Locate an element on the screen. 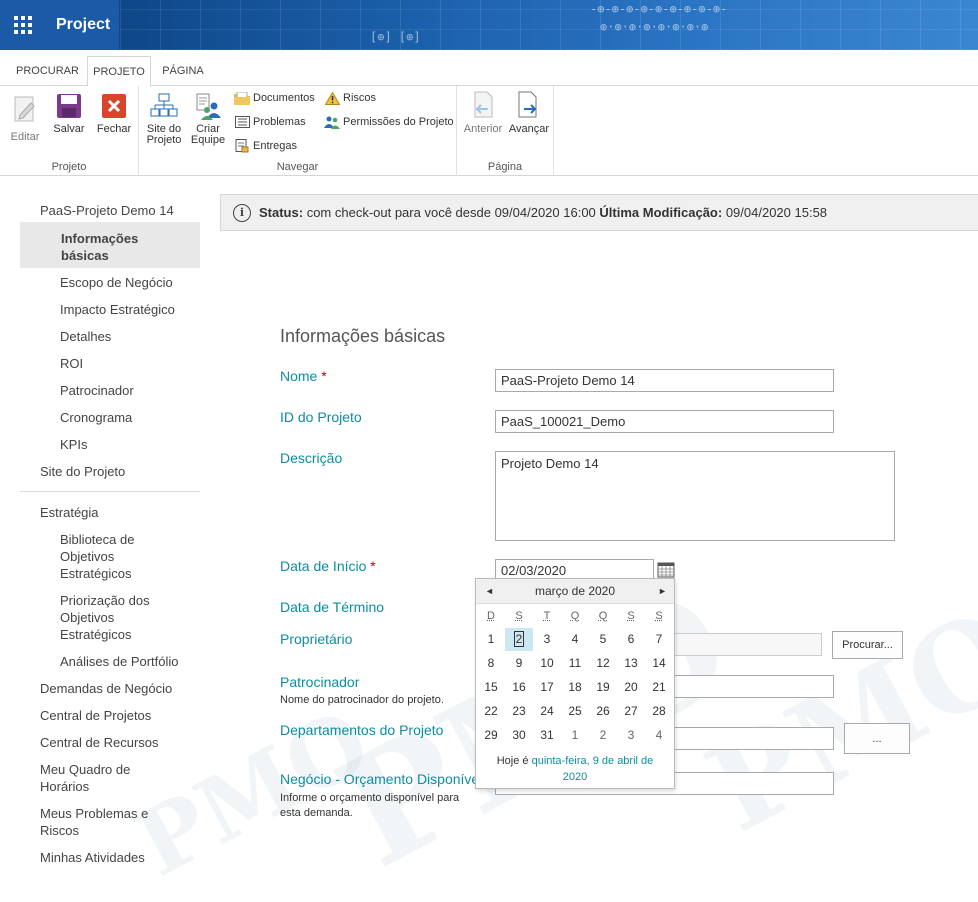  today-link-year: 2020 is located at coordinates (575, 777).